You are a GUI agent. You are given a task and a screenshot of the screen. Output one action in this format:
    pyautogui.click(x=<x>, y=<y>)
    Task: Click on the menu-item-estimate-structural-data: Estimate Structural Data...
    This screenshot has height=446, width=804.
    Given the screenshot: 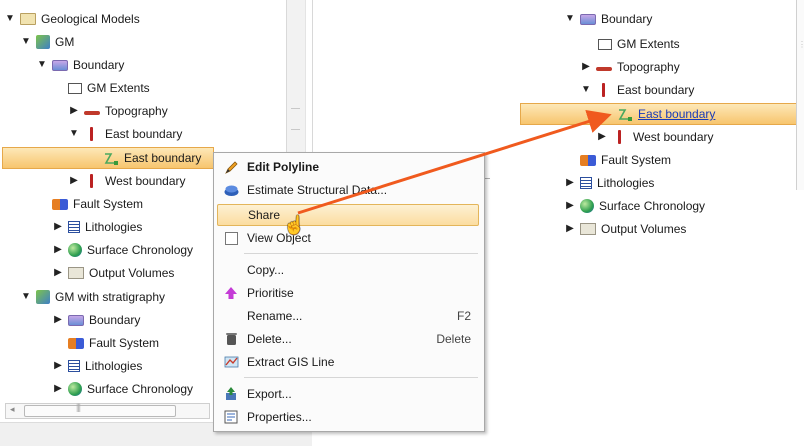 What is the action you would take?
    pyautogui.click(x=348, y=190)
    